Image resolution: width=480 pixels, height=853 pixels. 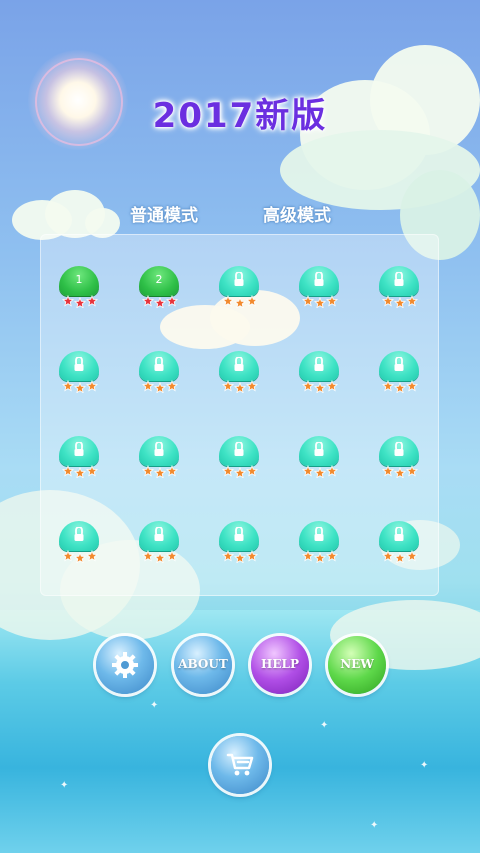 I want to click on level-button: 2, so click(x=159, y=288).